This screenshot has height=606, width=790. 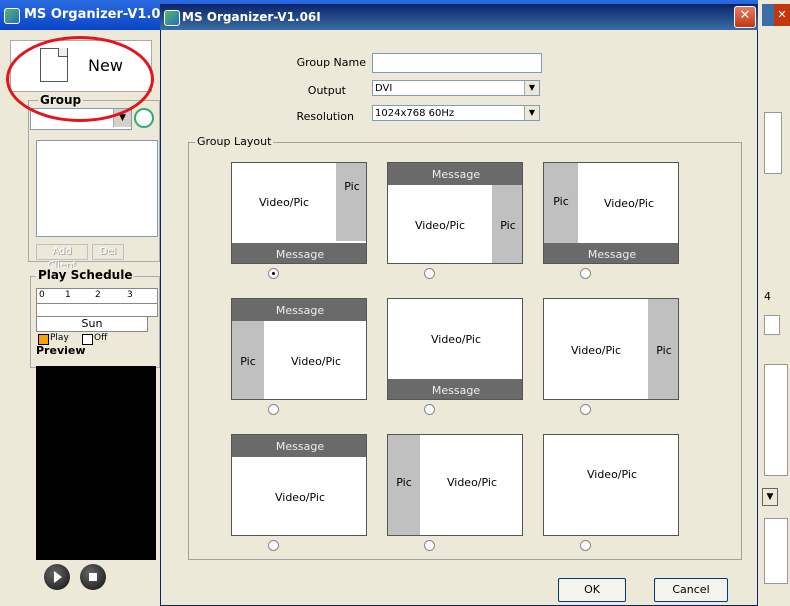 What do you see at coordinates (457, 63) in the screenshot?
I see `group-name-input` at bounding box center [457, 63].